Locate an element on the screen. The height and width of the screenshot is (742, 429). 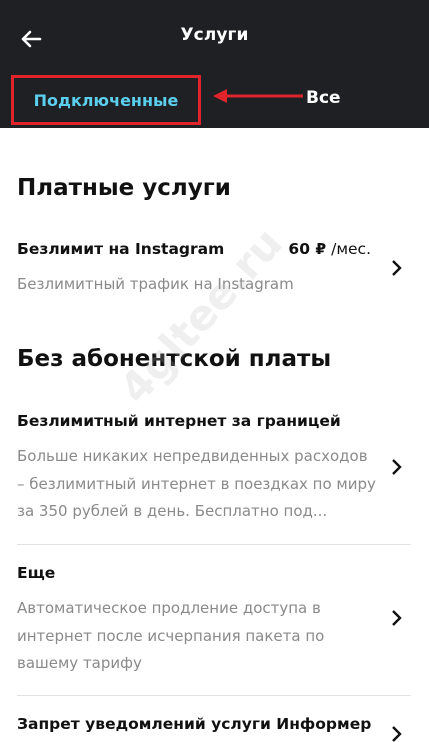
section-title-free: Без абонентской платы is located at coordinates (174, 359).